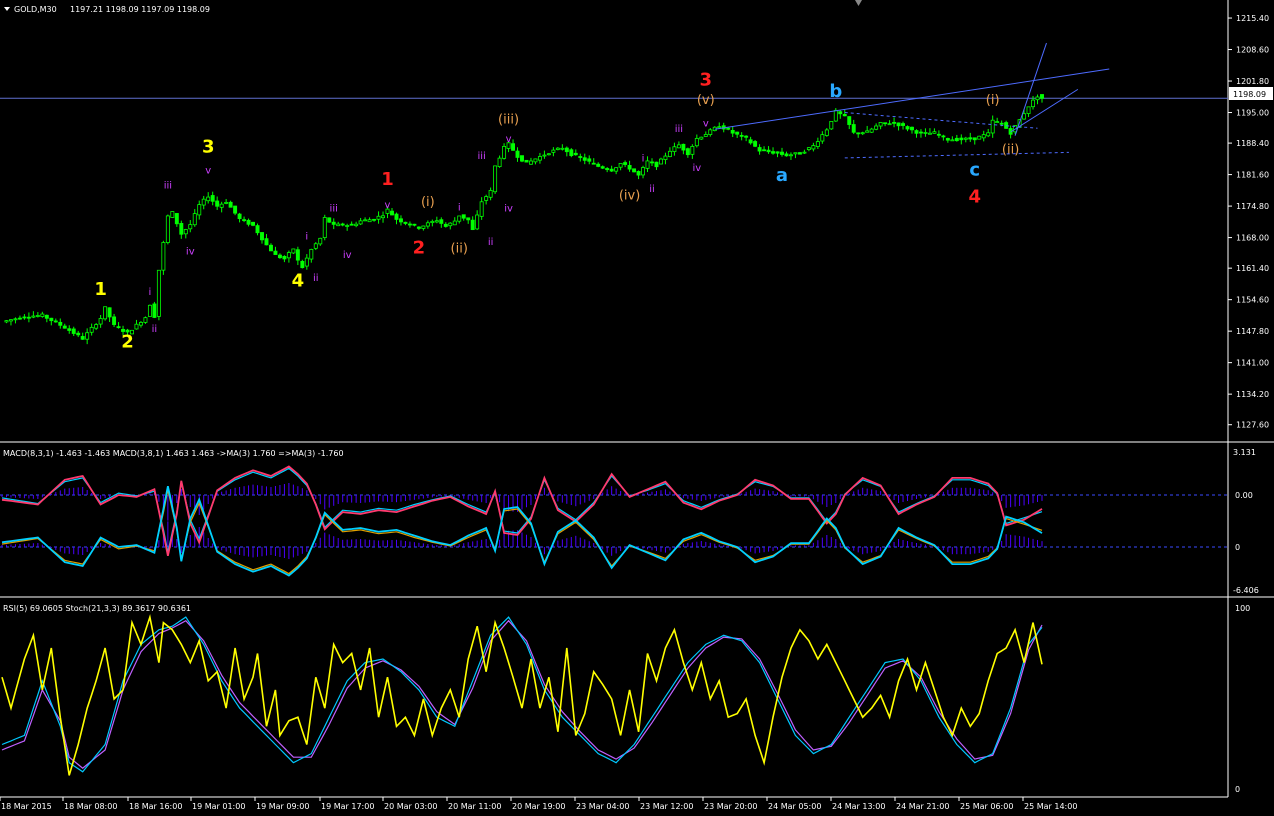  I want to click on wave-label: (i), so click(993, 100).